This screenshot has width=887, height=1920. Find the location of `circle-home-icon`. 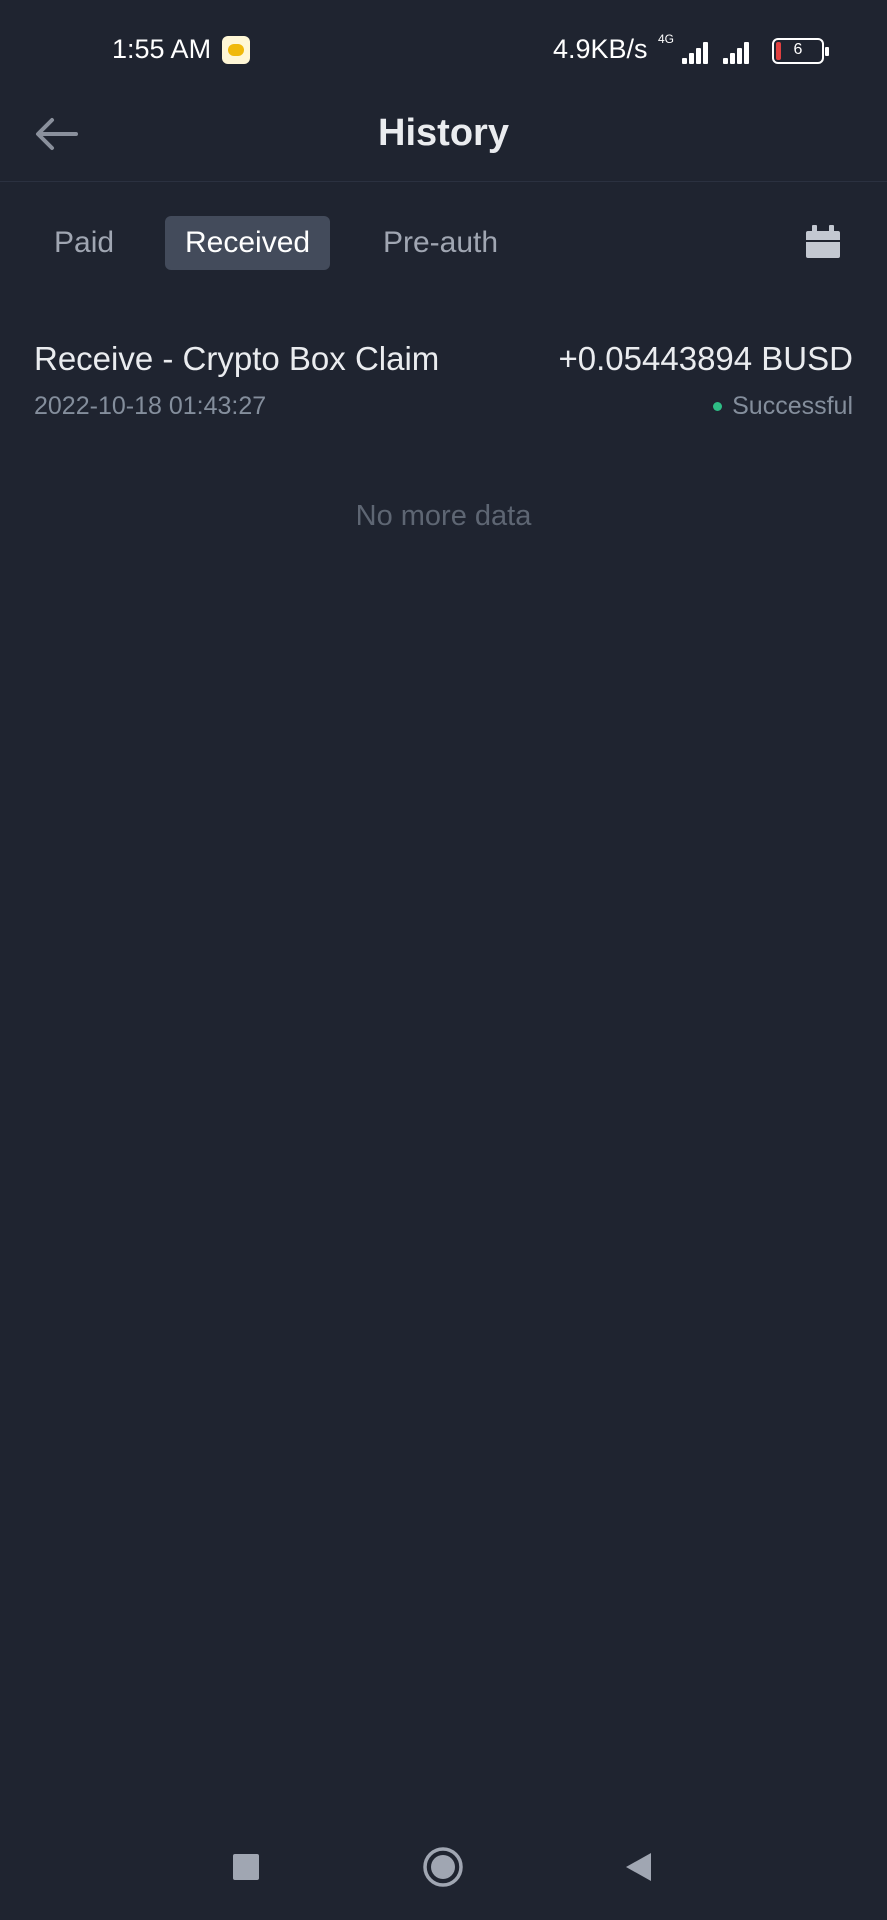

circle-home-icon is located at coordinates (443, 1867).